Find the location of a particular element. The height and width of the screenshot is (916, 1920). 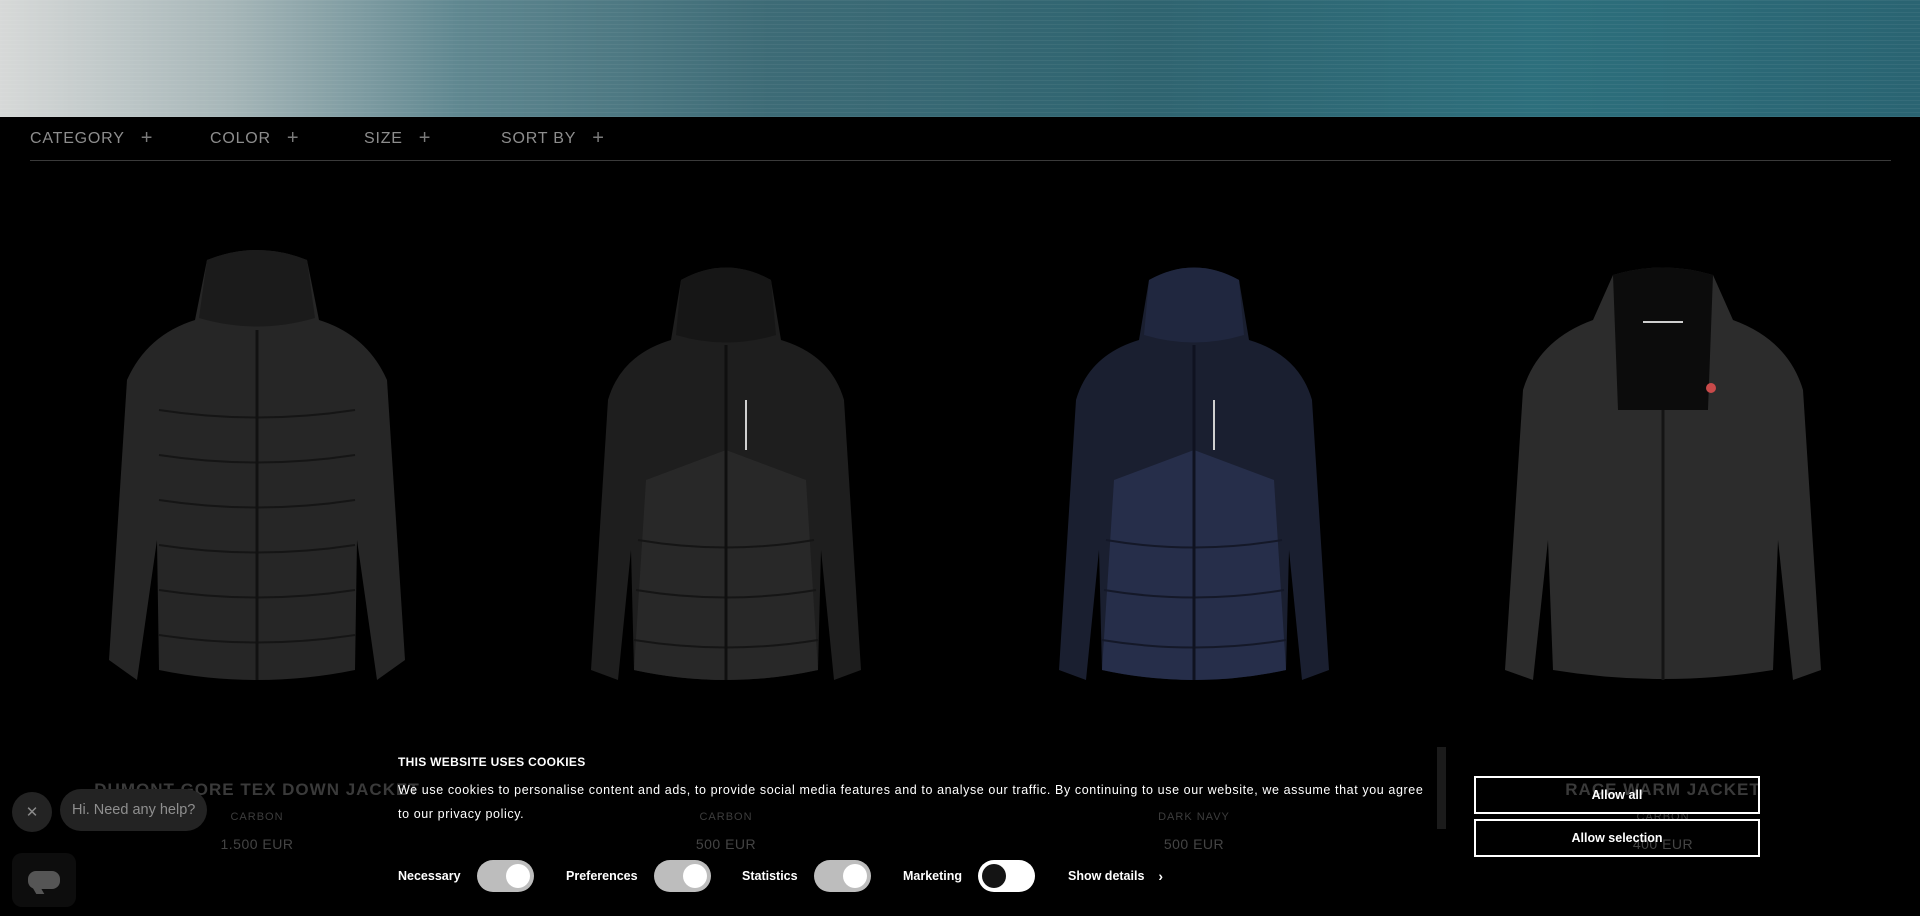

chat-greeting-bubble: Hi. Need any help? is located at coordinates (134, 810).